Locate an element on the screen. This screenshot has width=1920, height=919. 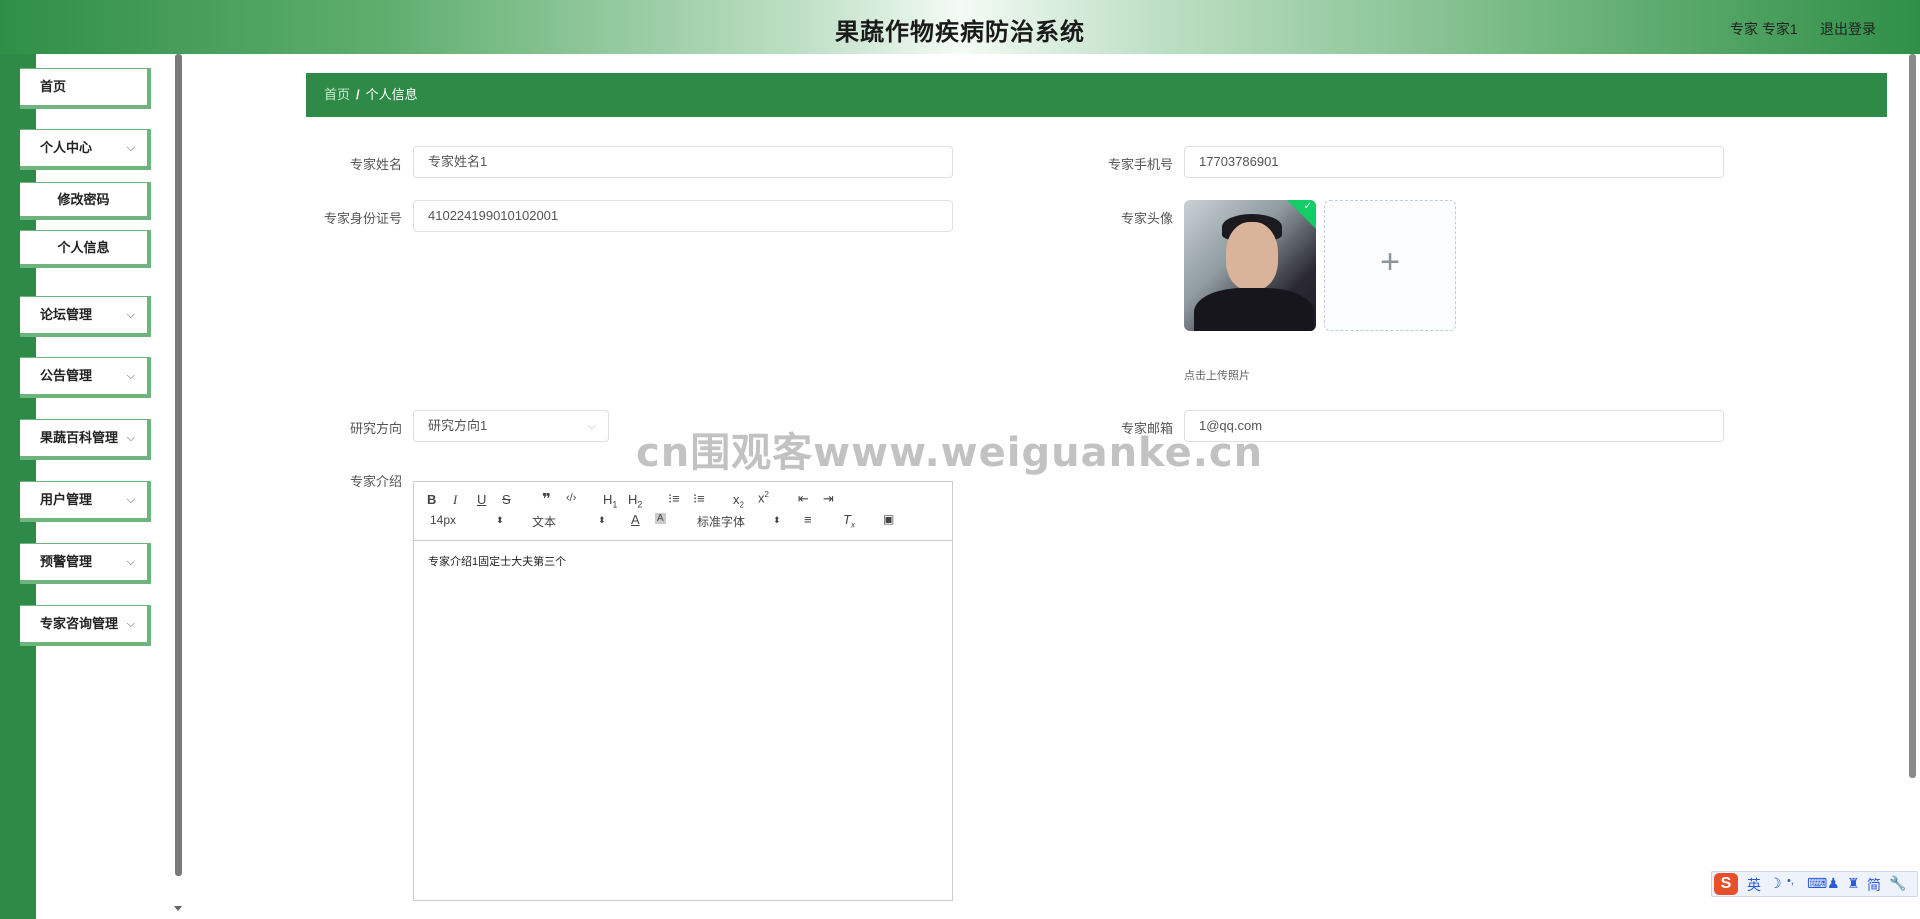
sidebar-item-consult: 专家咨询管理 ⌵ is located at coordinates (85, 625).